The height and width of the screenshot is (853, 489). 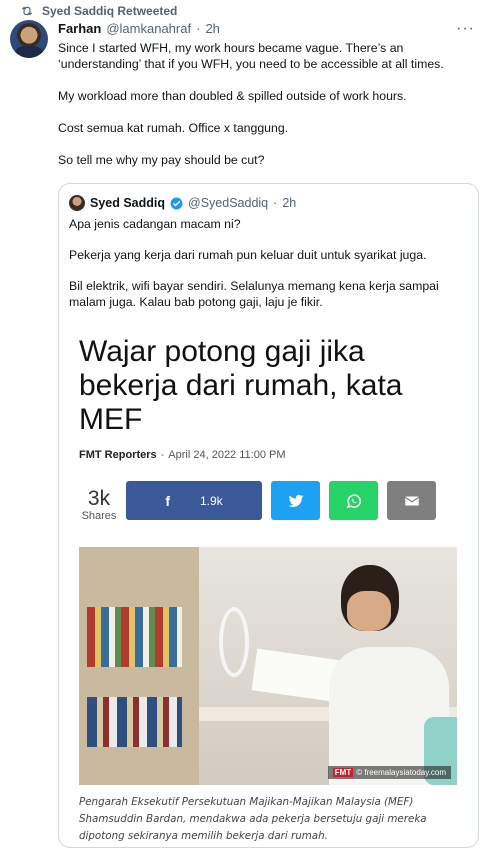 What do you see at coordinates (27, 11) in the screenshot?
I see `retweet-icon` at bounding box center [27, 11].